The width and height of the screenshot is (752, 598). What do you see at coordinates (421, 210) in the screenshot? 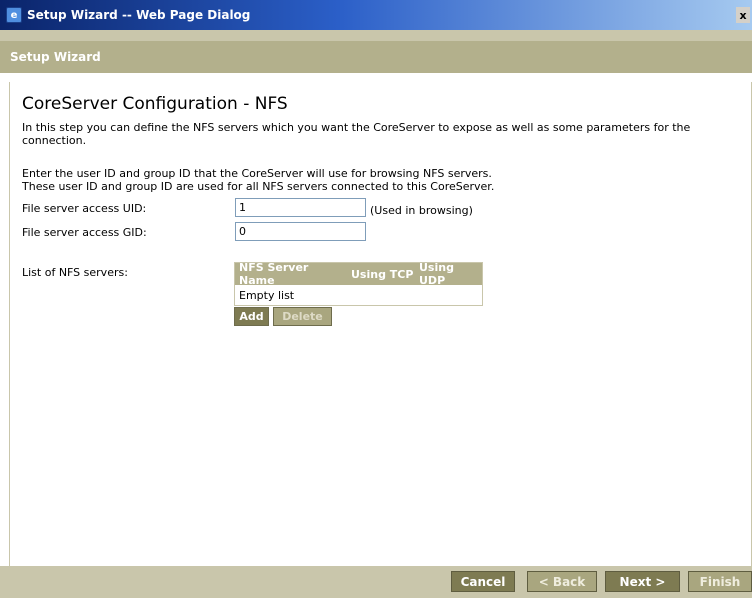
I see `uid-hint: (Used in browsing)` at bounding box center [421, 210].